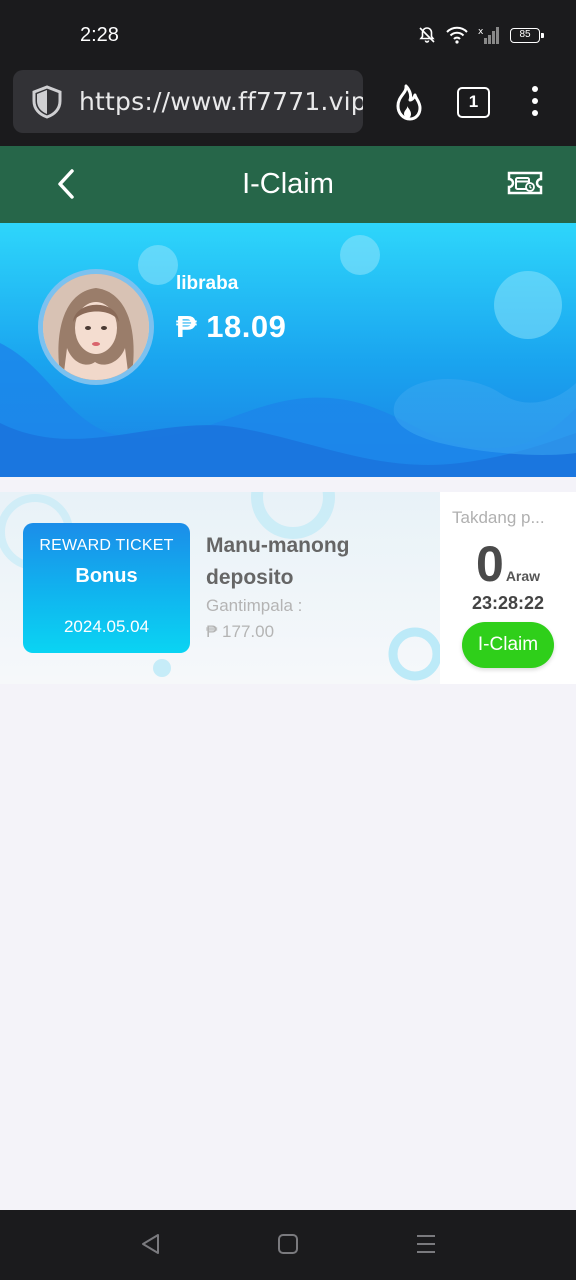  What do you see at coordinates (523, 576) in the screenshot?
I see `days-unit: Araw` at bounding box center [523, 576].